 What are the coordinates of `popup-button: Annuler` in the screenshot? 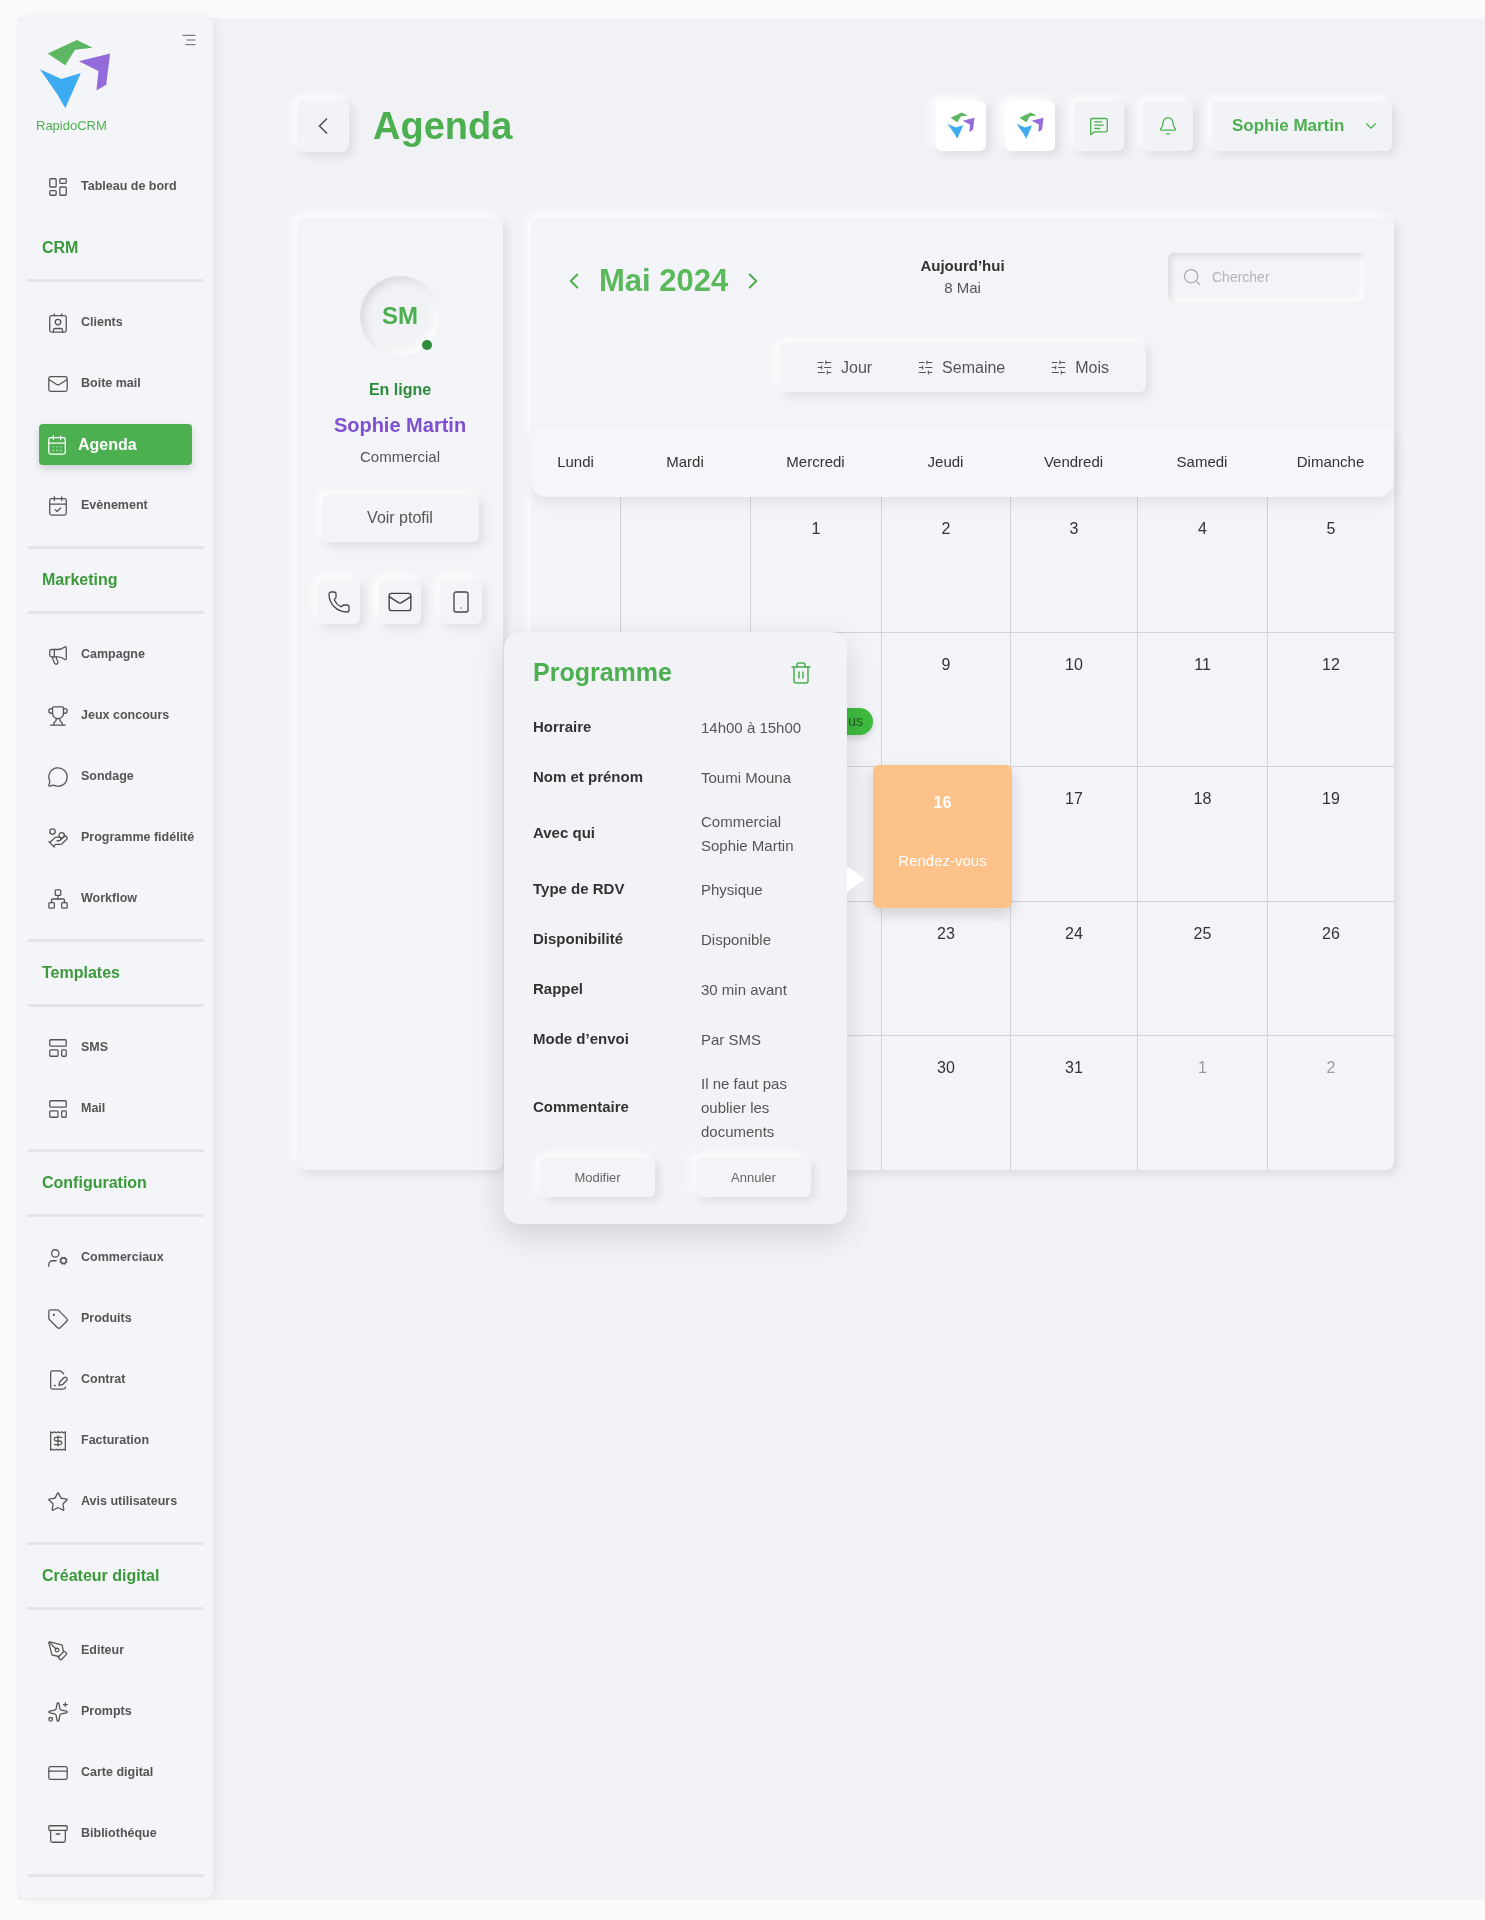 It's located at (753, 1177).